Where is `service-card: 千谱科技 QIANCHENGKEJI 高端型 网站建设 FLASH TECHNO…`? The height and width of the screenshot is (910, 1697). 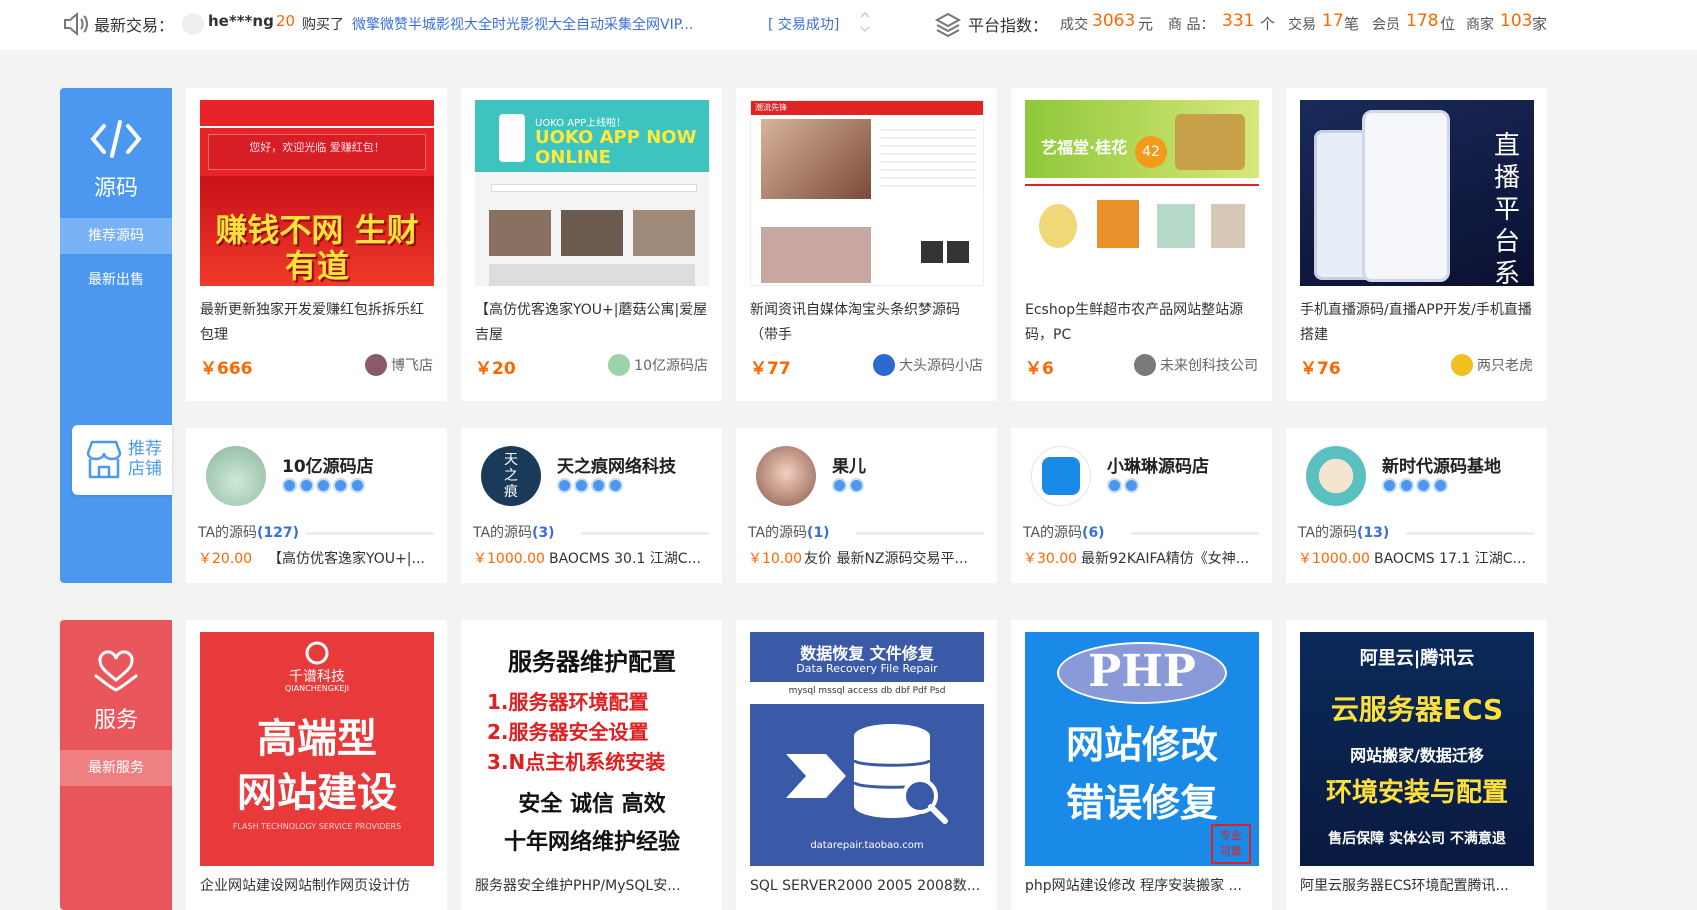 service-card: 千谱科技 QIANCHENGKEJI 高端型 网站建设 FLASH TECHNO… is located at coordinates (316, 765).